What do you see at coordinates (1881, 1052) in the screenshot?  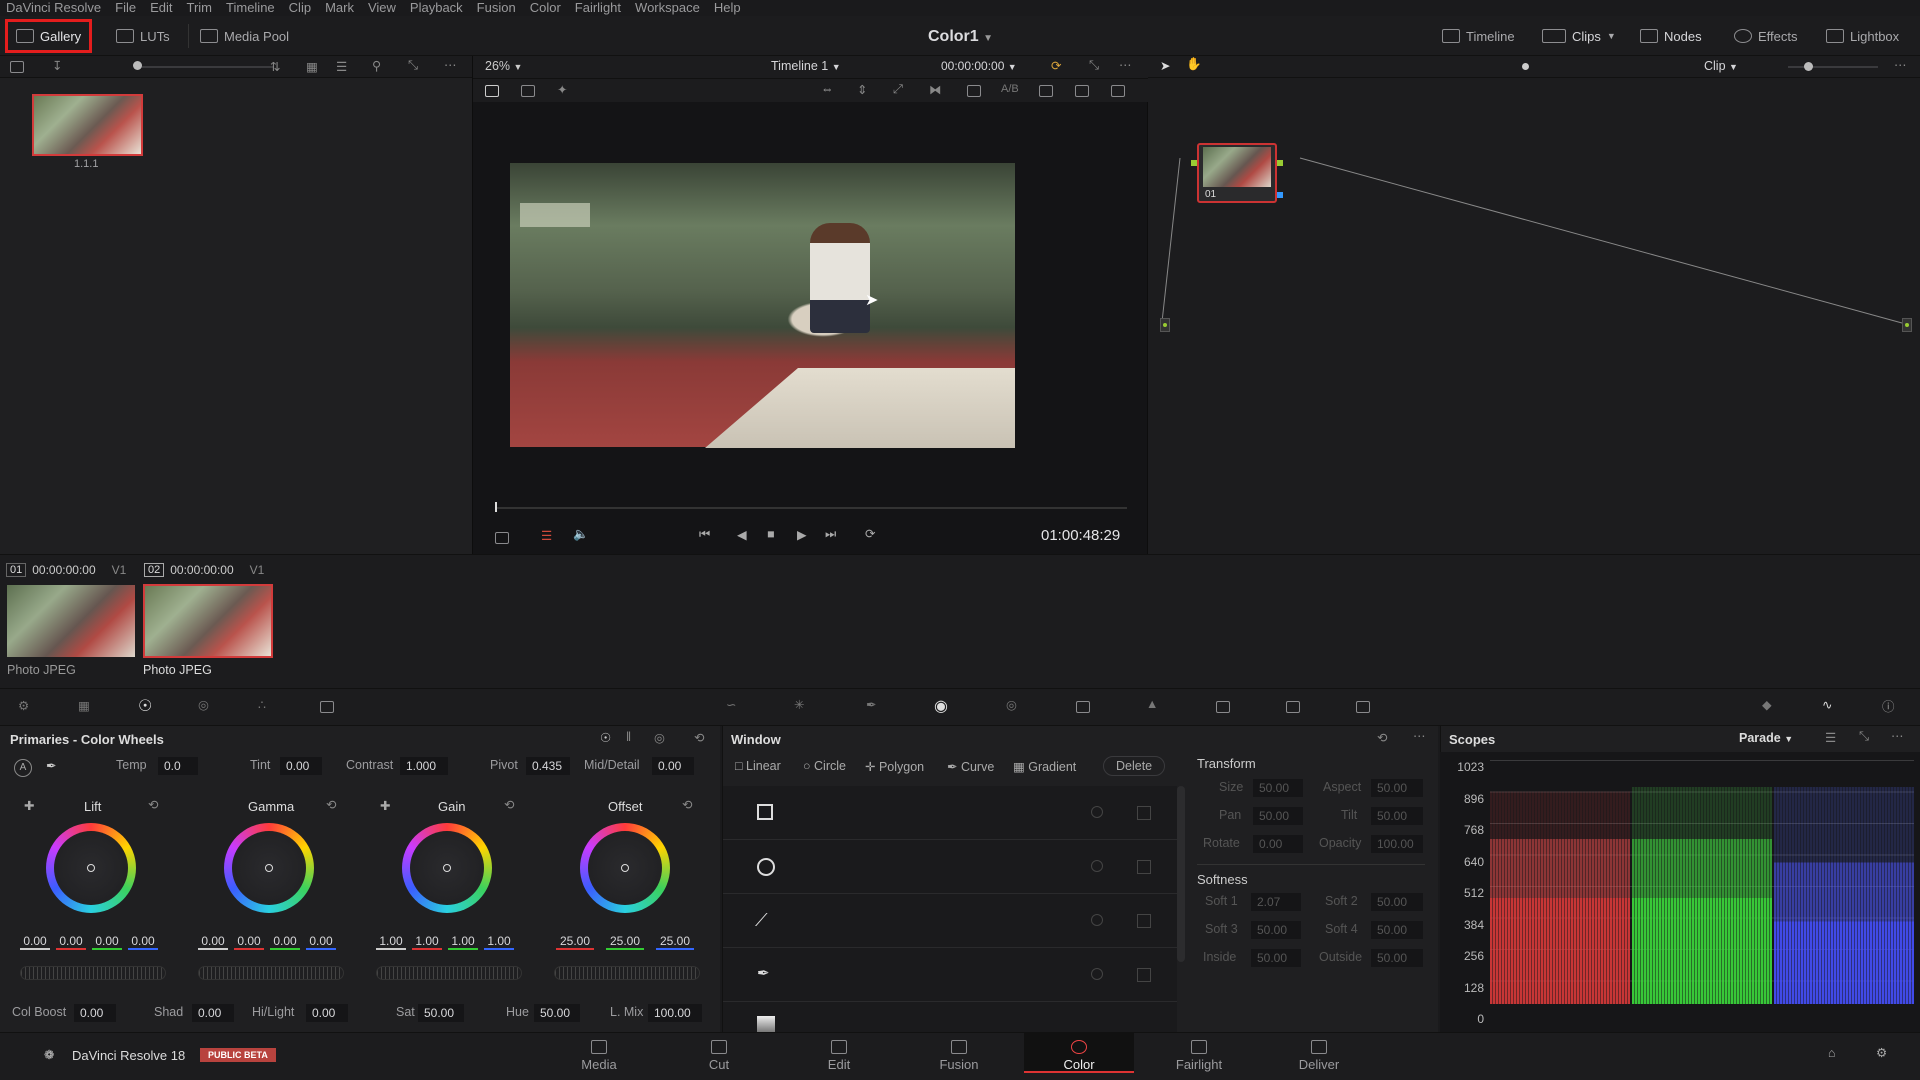 I see `settings-gear-icon: ⚙` at bounding box center [1881, 1052].